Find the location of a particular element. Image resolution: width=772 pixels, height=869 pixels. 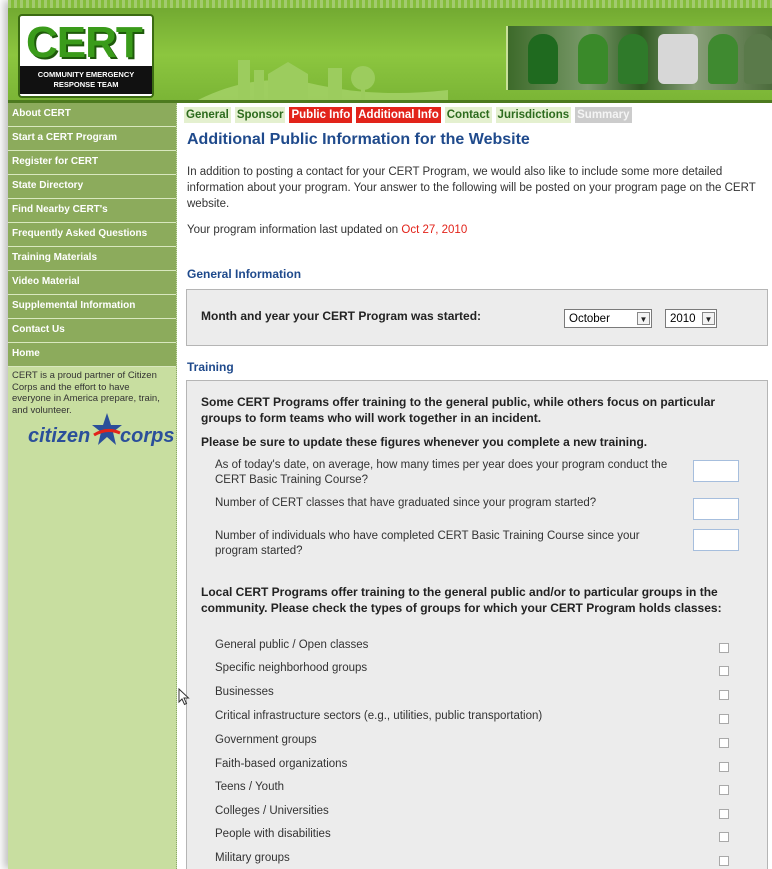

group-businesses-checkbox is located at coordinates (724, 695).